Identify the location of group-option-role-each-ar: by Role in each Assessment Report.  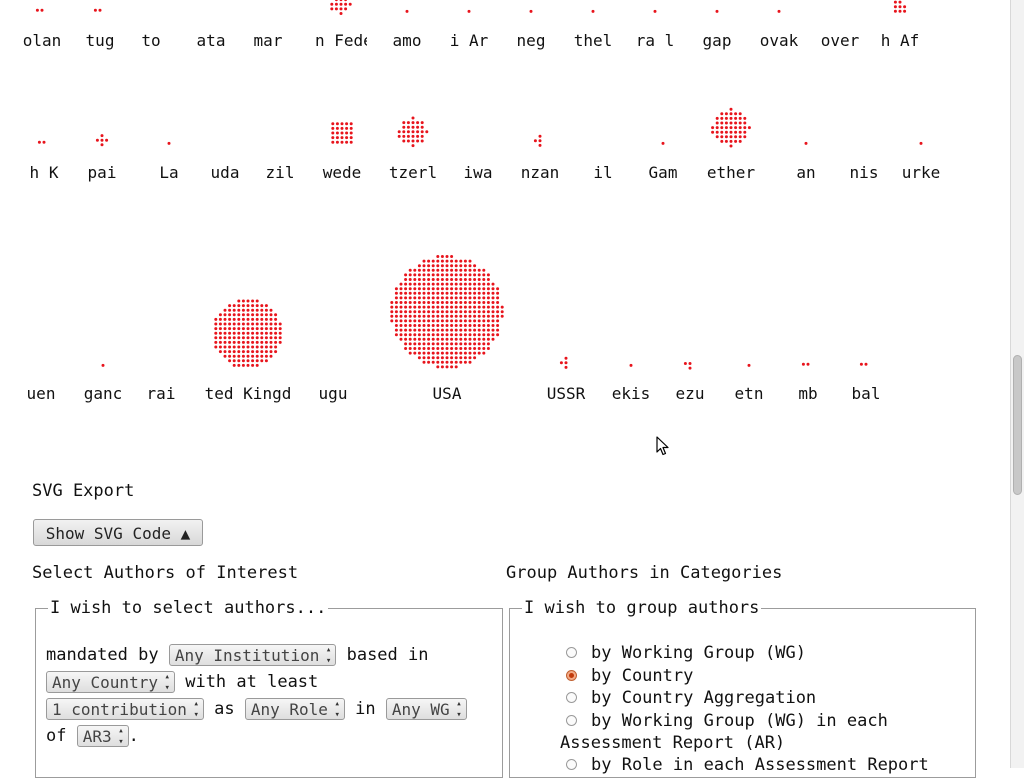
(747, 765).